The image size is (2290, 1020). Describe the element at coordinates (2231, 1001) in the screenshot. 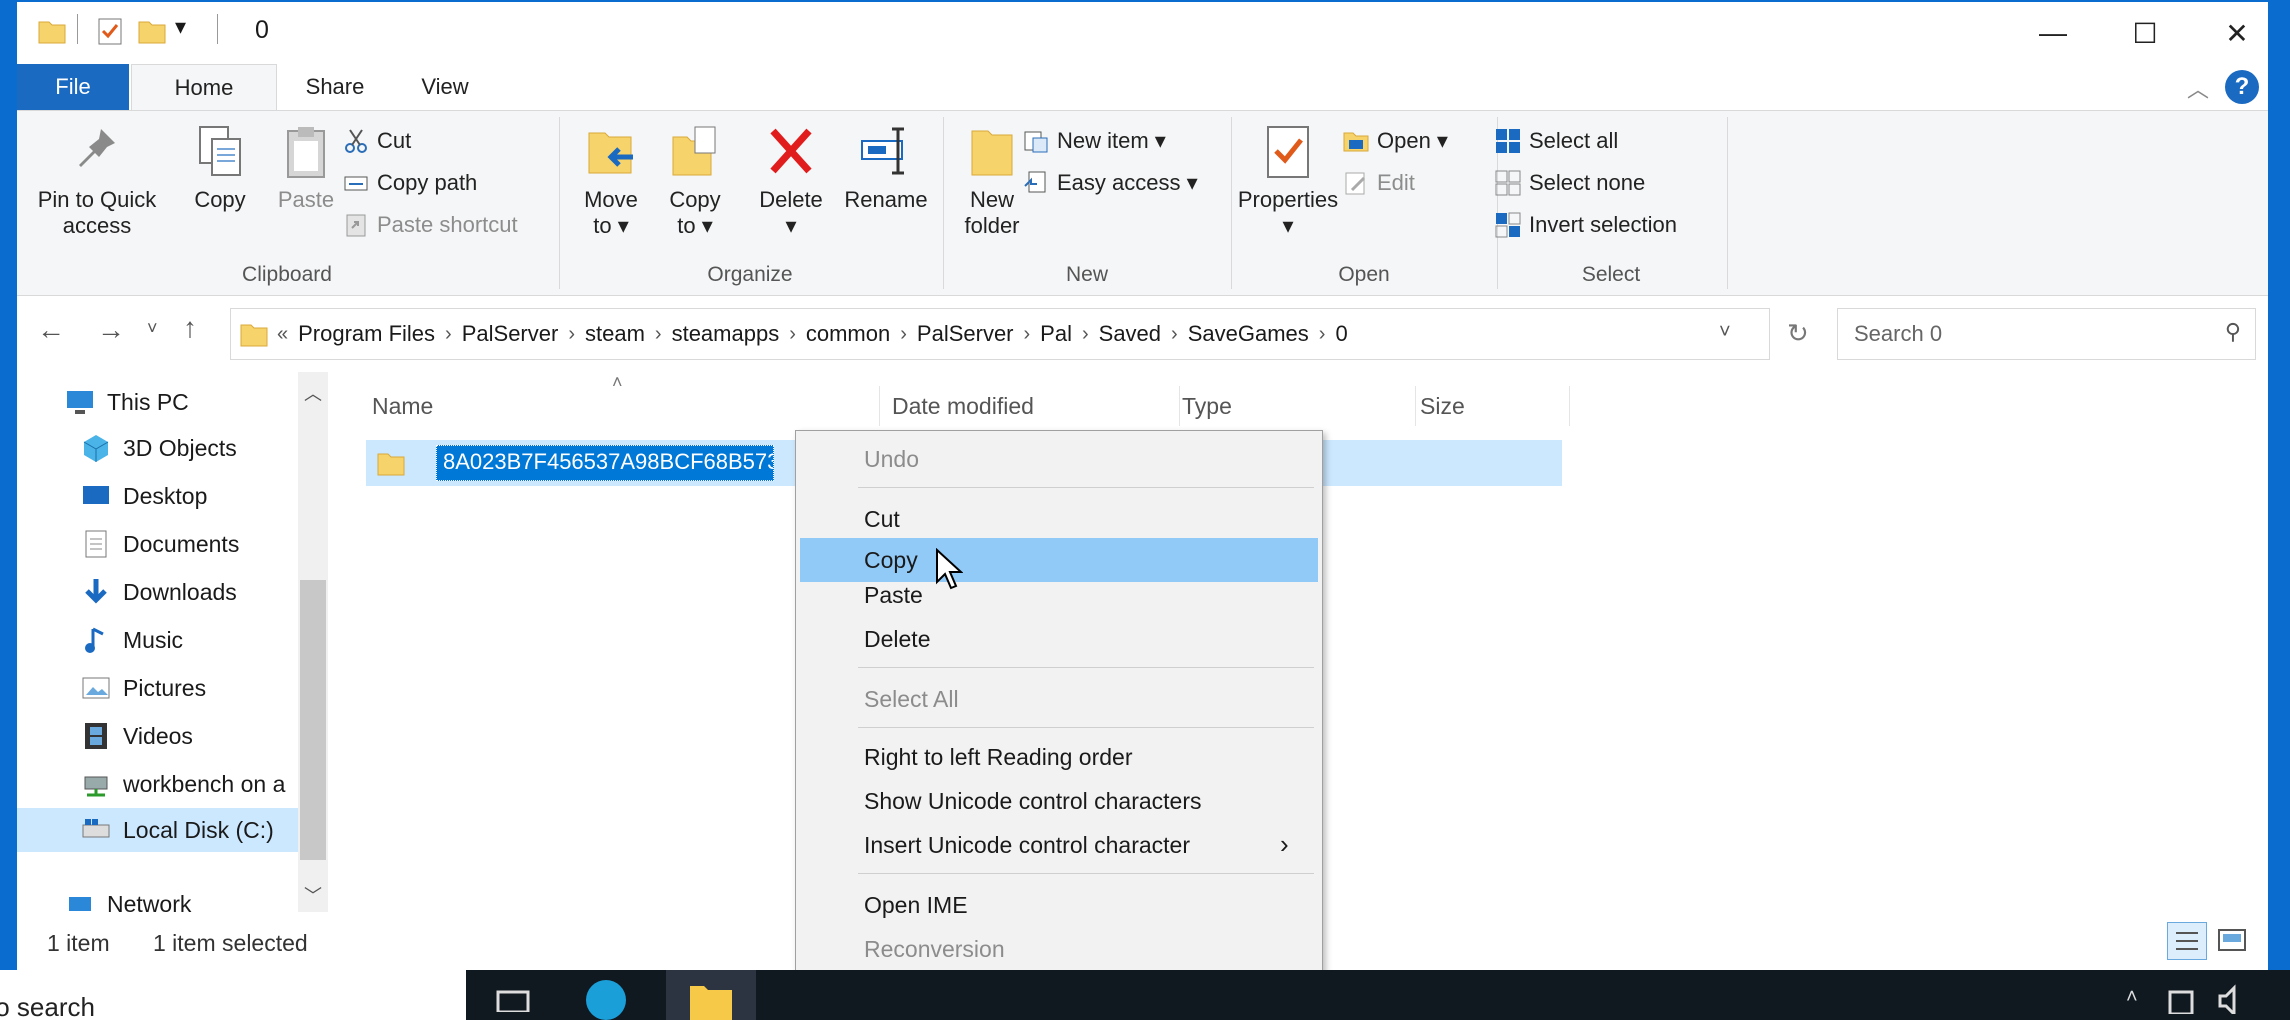

I see `volume-icon` at that location.